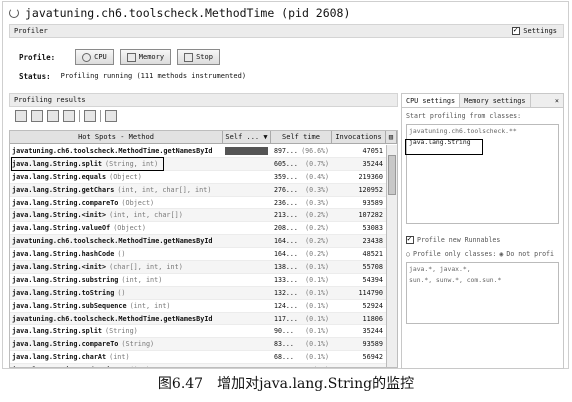  What do you see at coordinates (301, 319) in the screenshot?
I see `self-time-cell: 117... (0.1%)` at bounding box center [301, 319].